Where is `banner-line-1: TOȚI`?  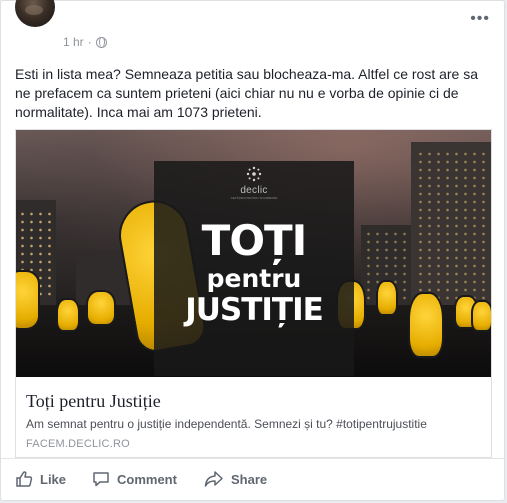 banner-line-1: TOȚI is located at coordinates (254, 240).